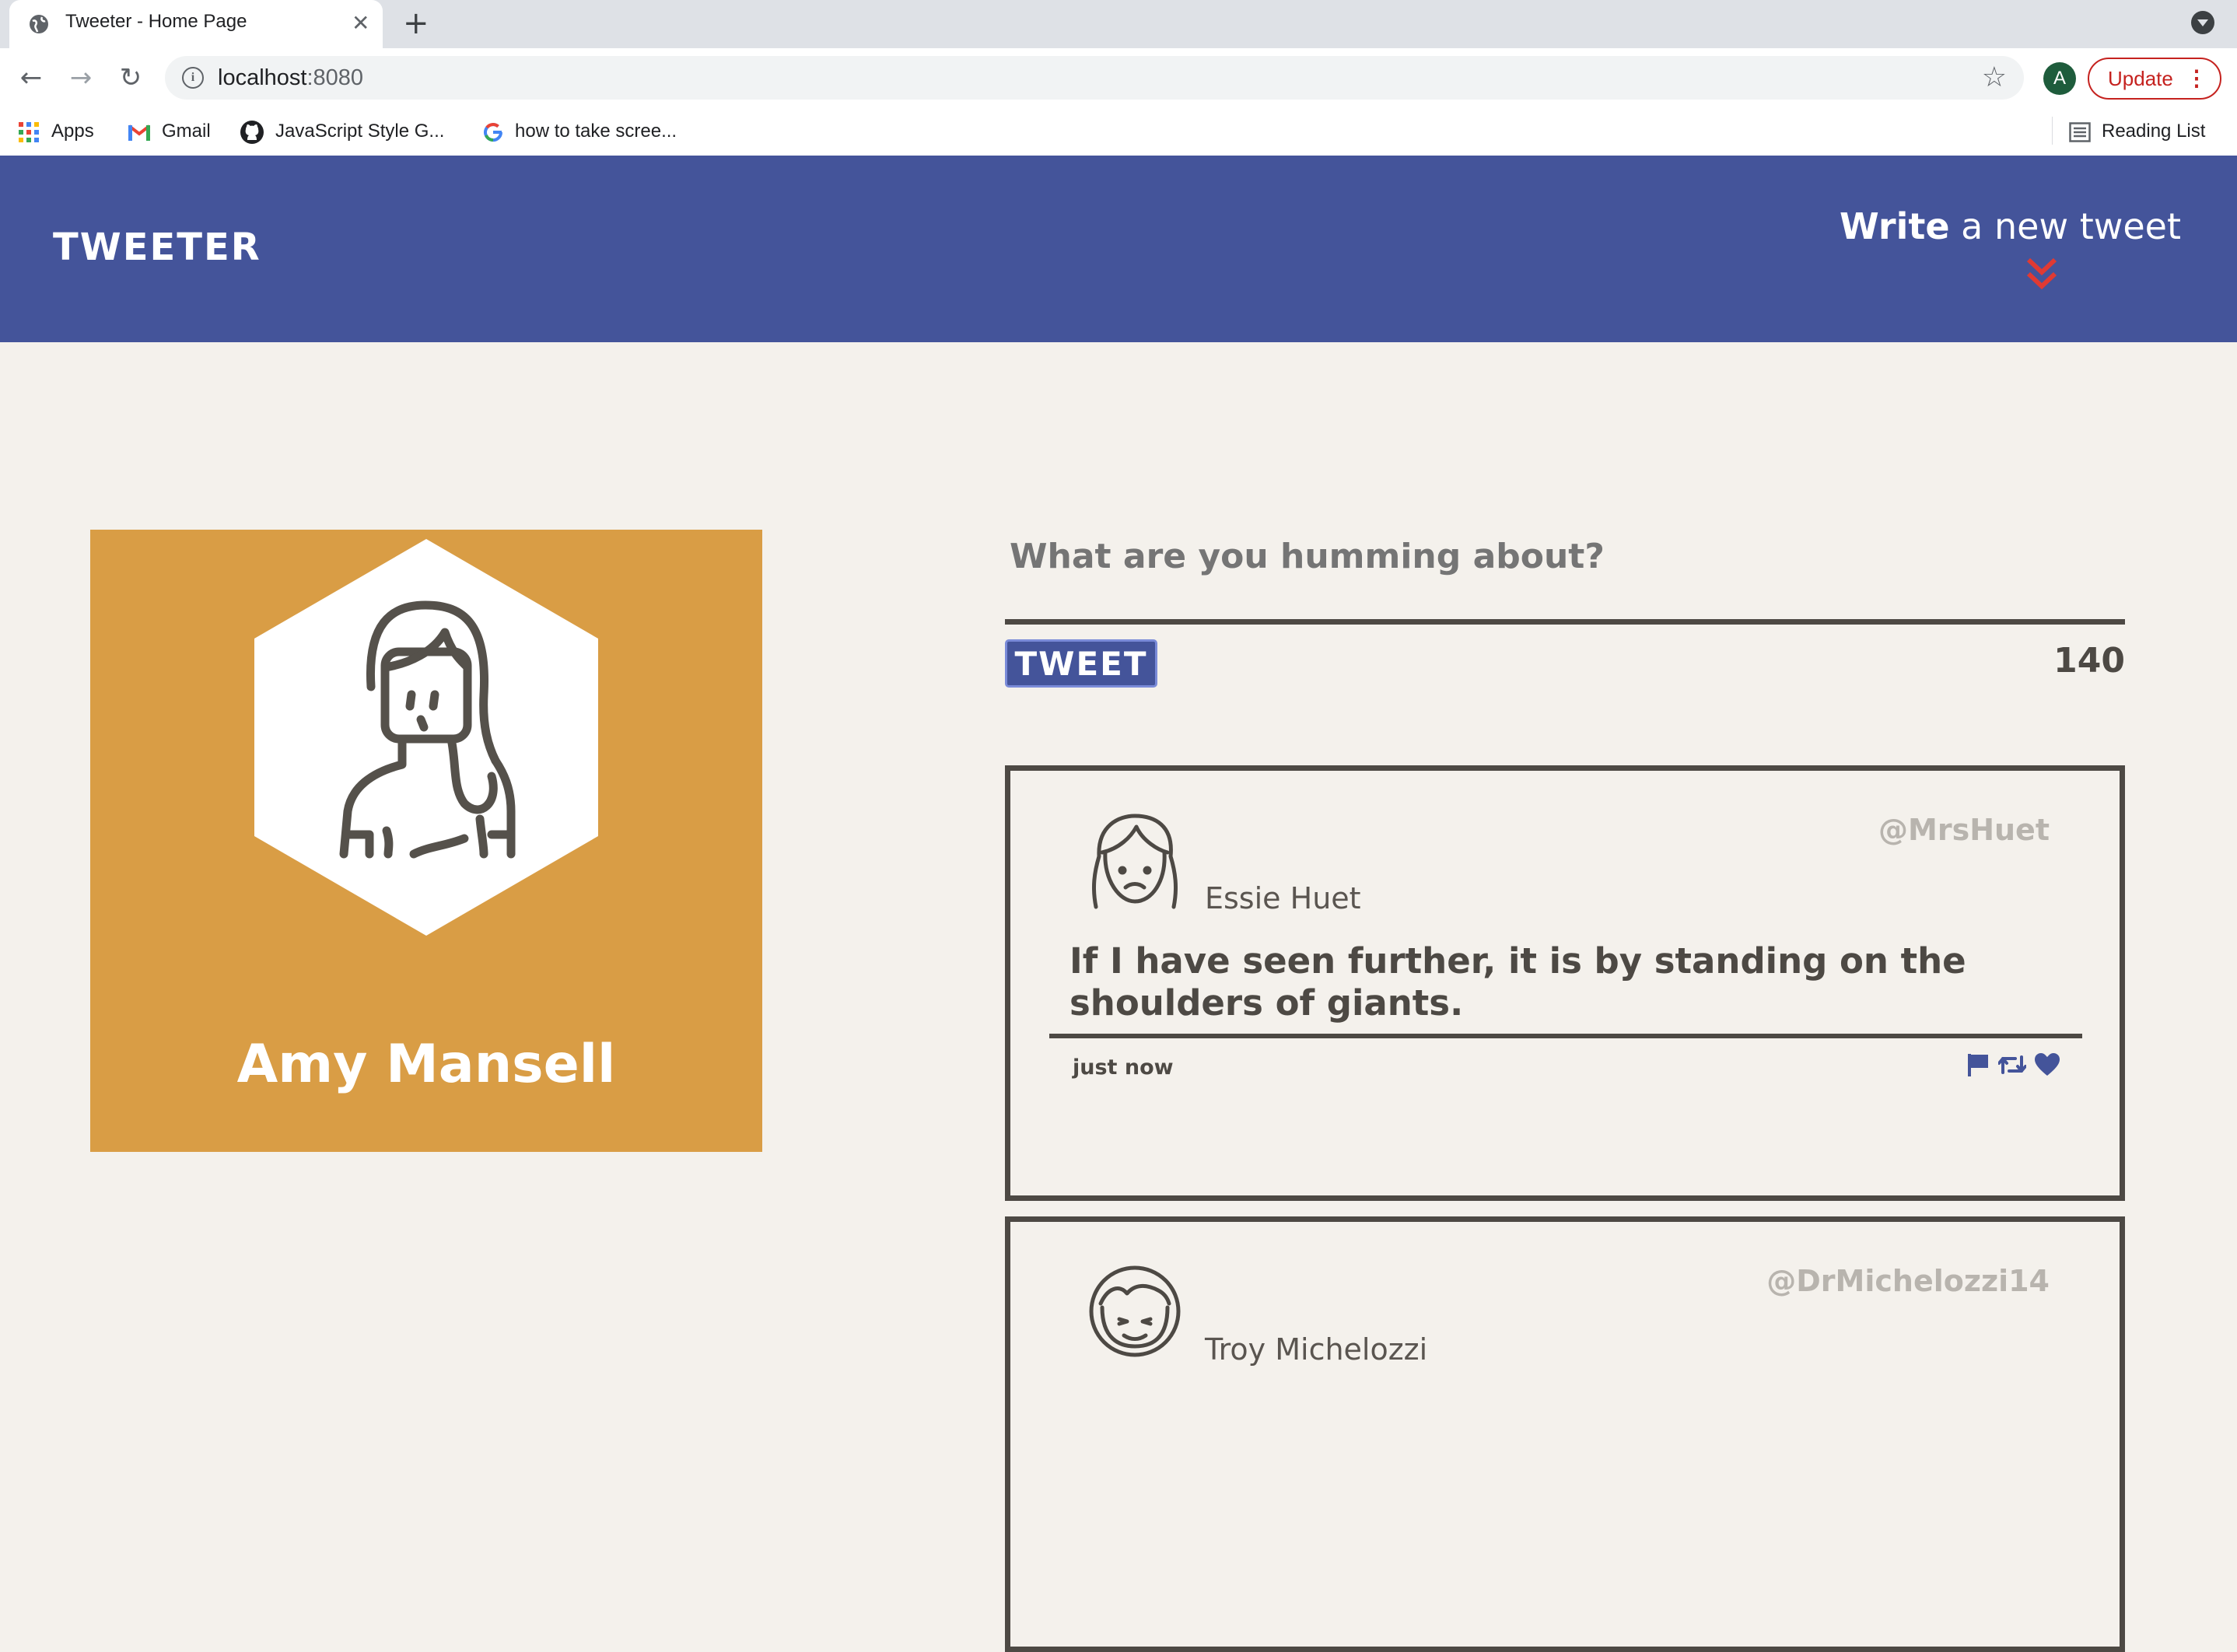 The height and width of the screenshot is (1652, 2237). Describe the element at coordinates (139, 132) in the screenshot. I see `gmail-icon` at that location.